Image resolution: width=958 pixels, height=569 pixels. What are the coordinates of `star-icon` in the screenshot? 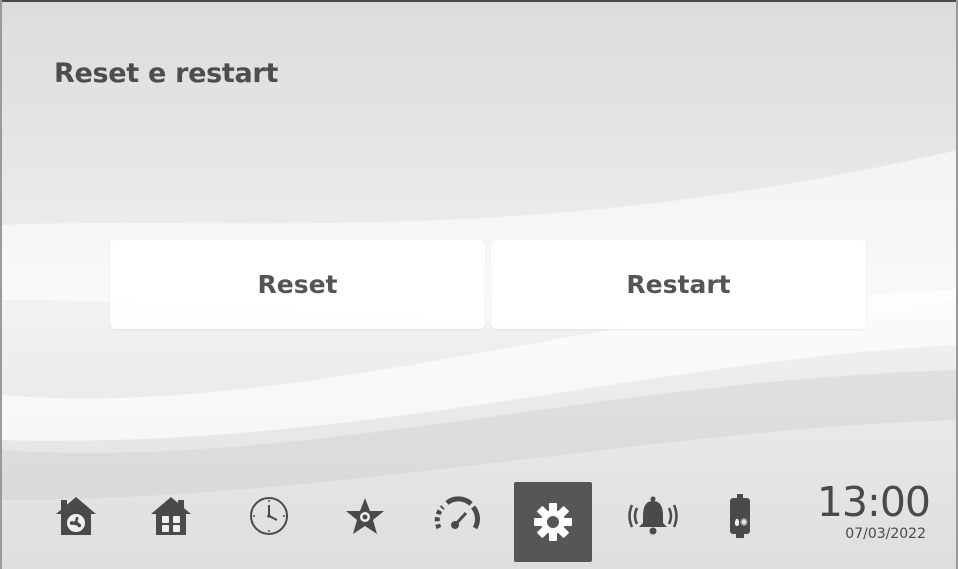 It's located at (365, 516).